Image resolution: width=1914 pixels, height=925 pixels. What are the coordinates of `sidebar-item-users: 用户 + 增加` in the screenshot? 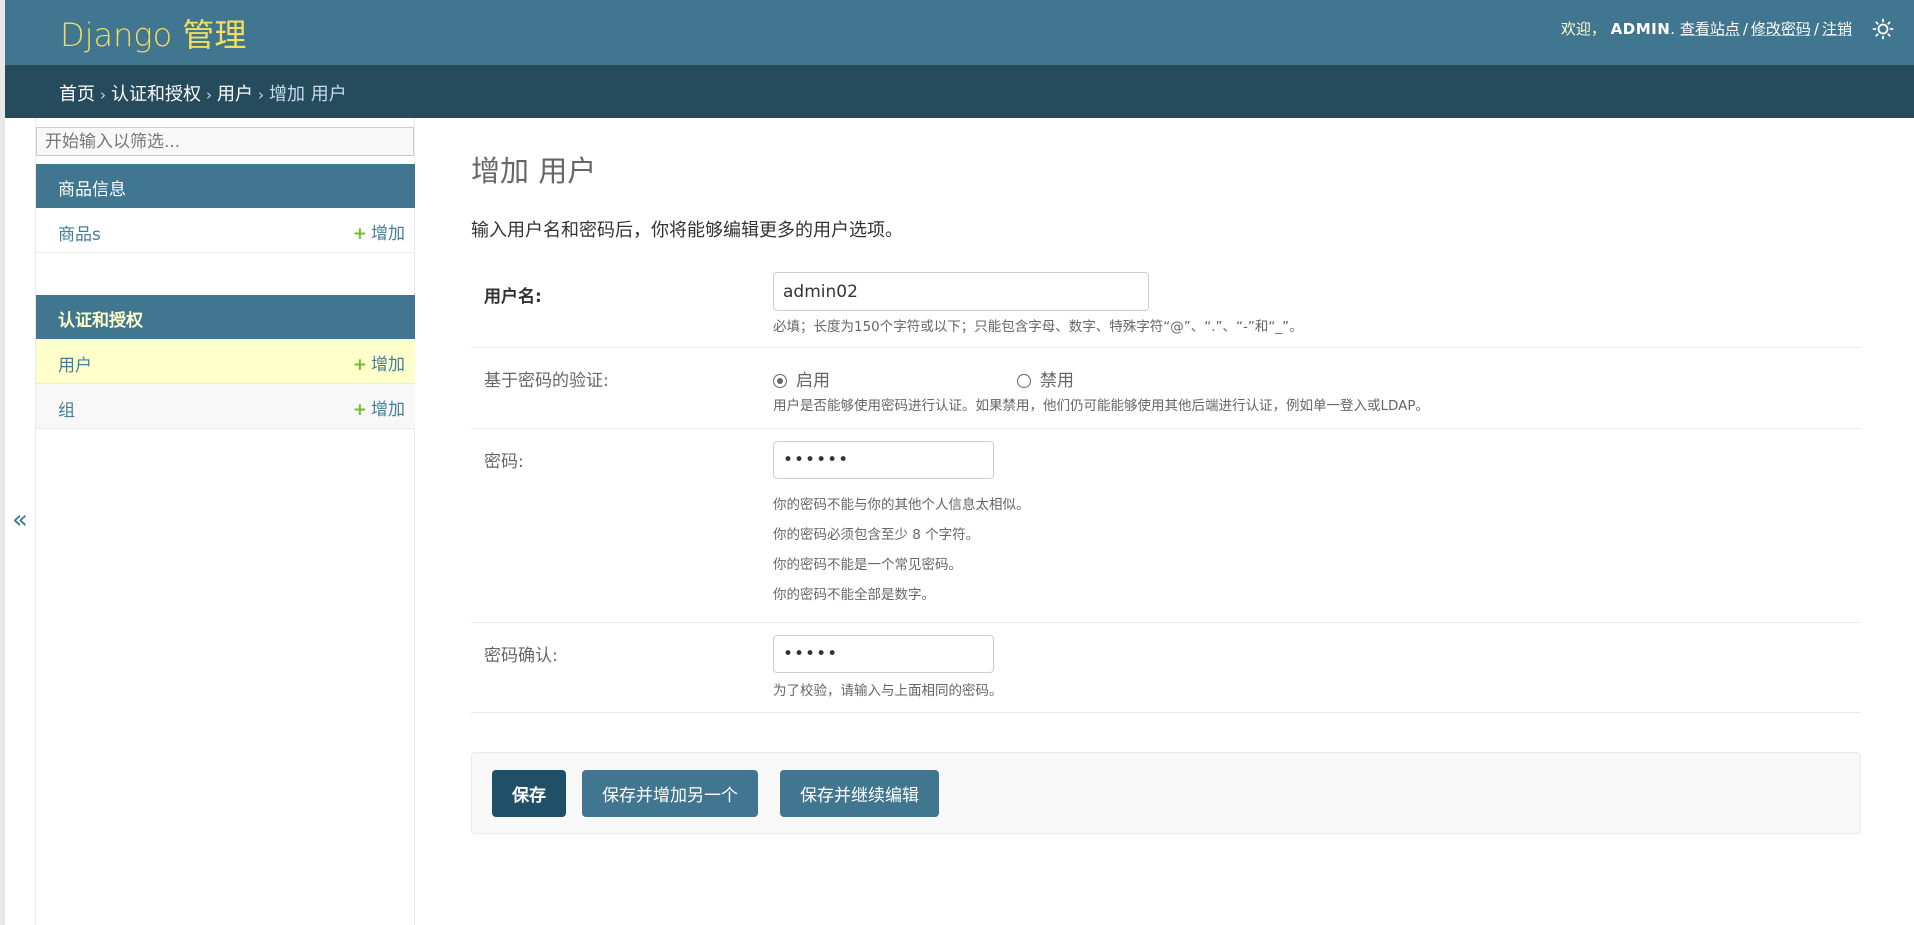 It's located at (225, 361).